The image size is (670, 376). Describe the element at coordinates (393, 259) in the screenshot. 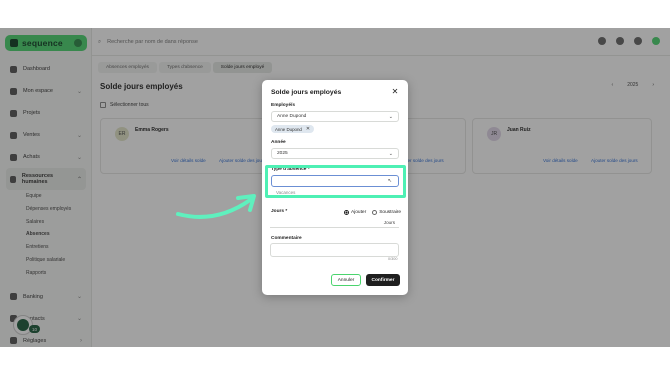

I see `comment-counter: 0/300` at that location.